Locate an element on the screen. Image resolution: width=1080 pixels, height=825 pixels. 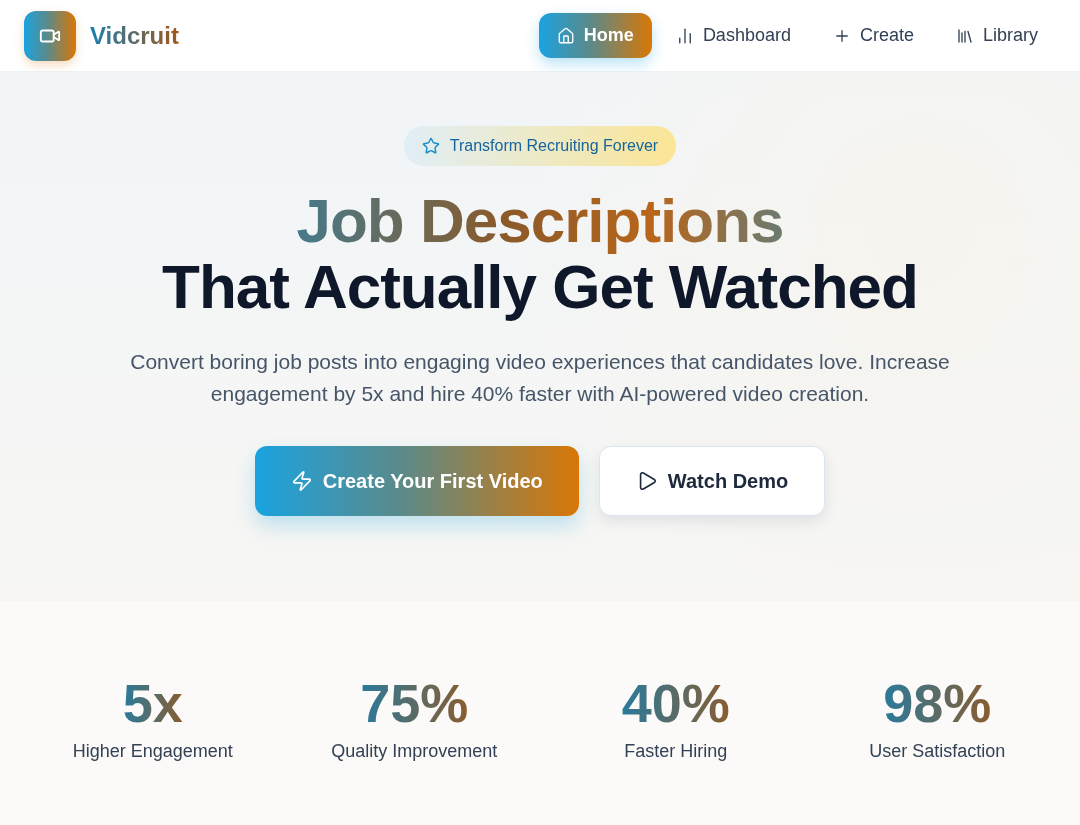
create-video-button: Create Your First Video is located at coordinates (416, 481).